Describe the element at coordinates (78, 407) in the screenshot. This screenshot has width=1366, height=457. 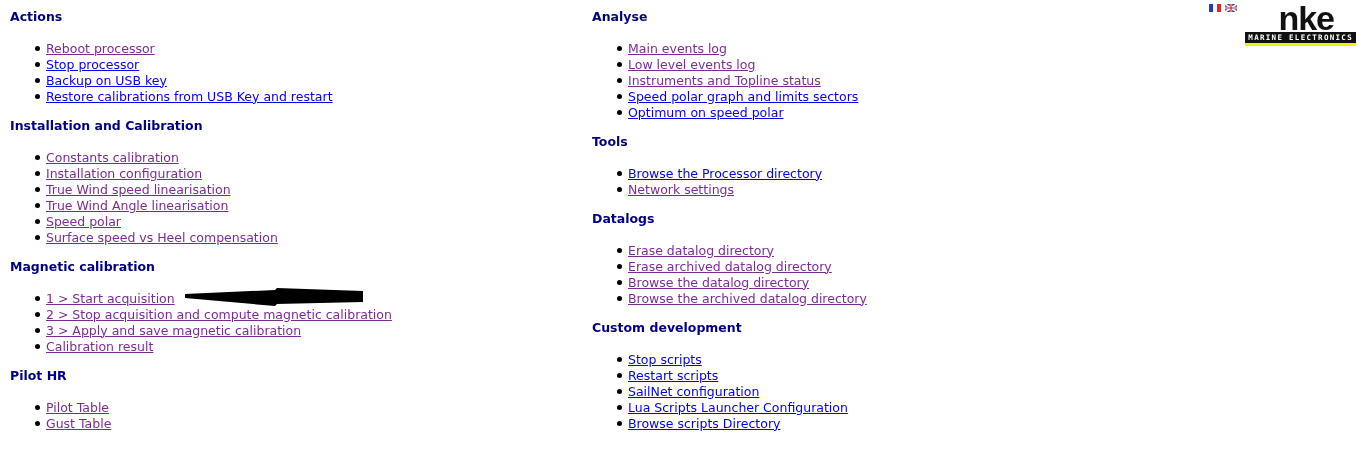
I see `menu-link: Pilot Table` at that location.